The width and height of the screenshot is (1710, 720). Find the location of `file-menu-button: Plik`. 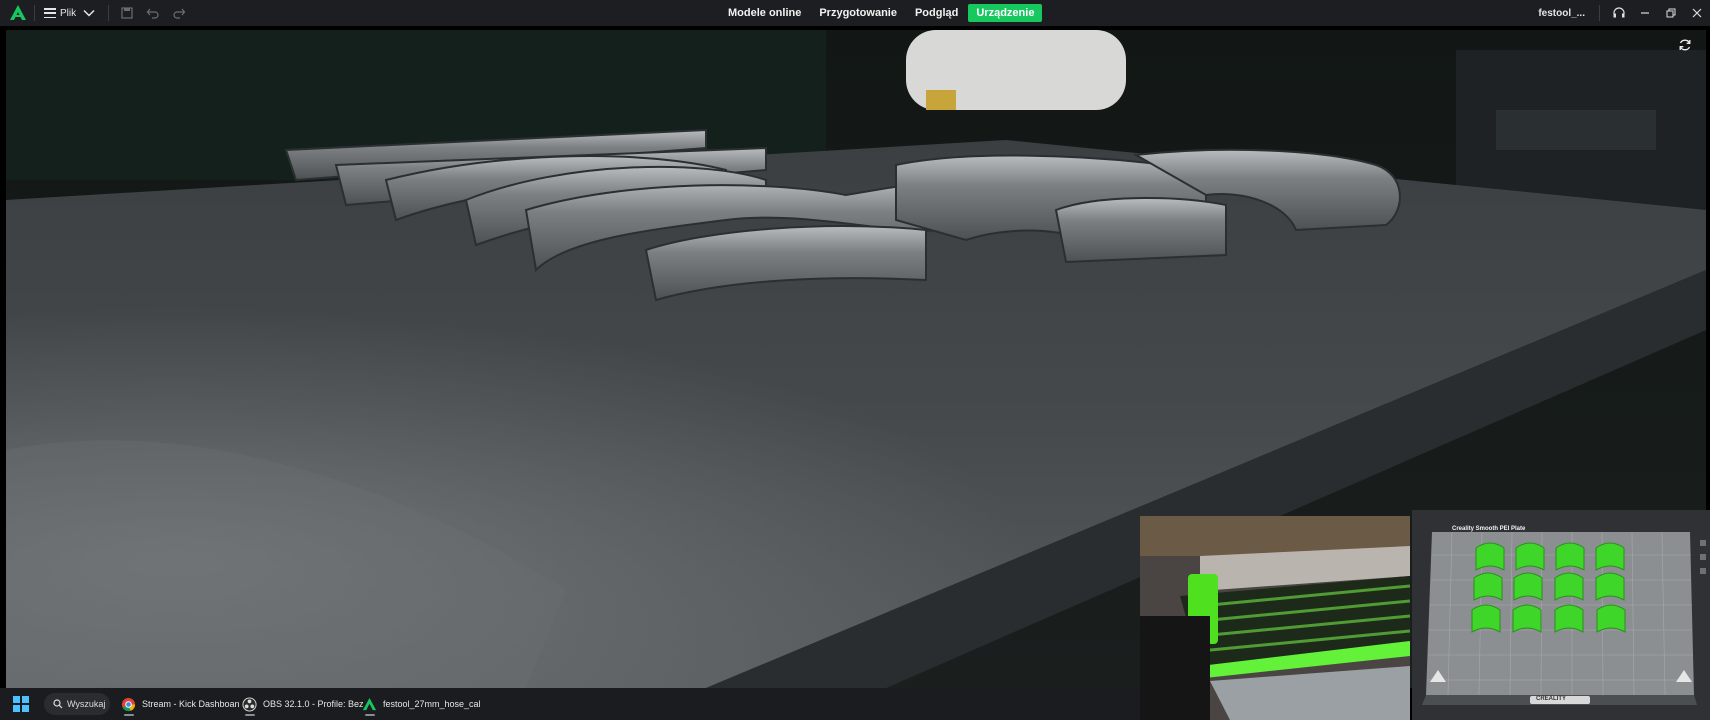

file-menu-button: Plik is located at coordinates (60, 13).